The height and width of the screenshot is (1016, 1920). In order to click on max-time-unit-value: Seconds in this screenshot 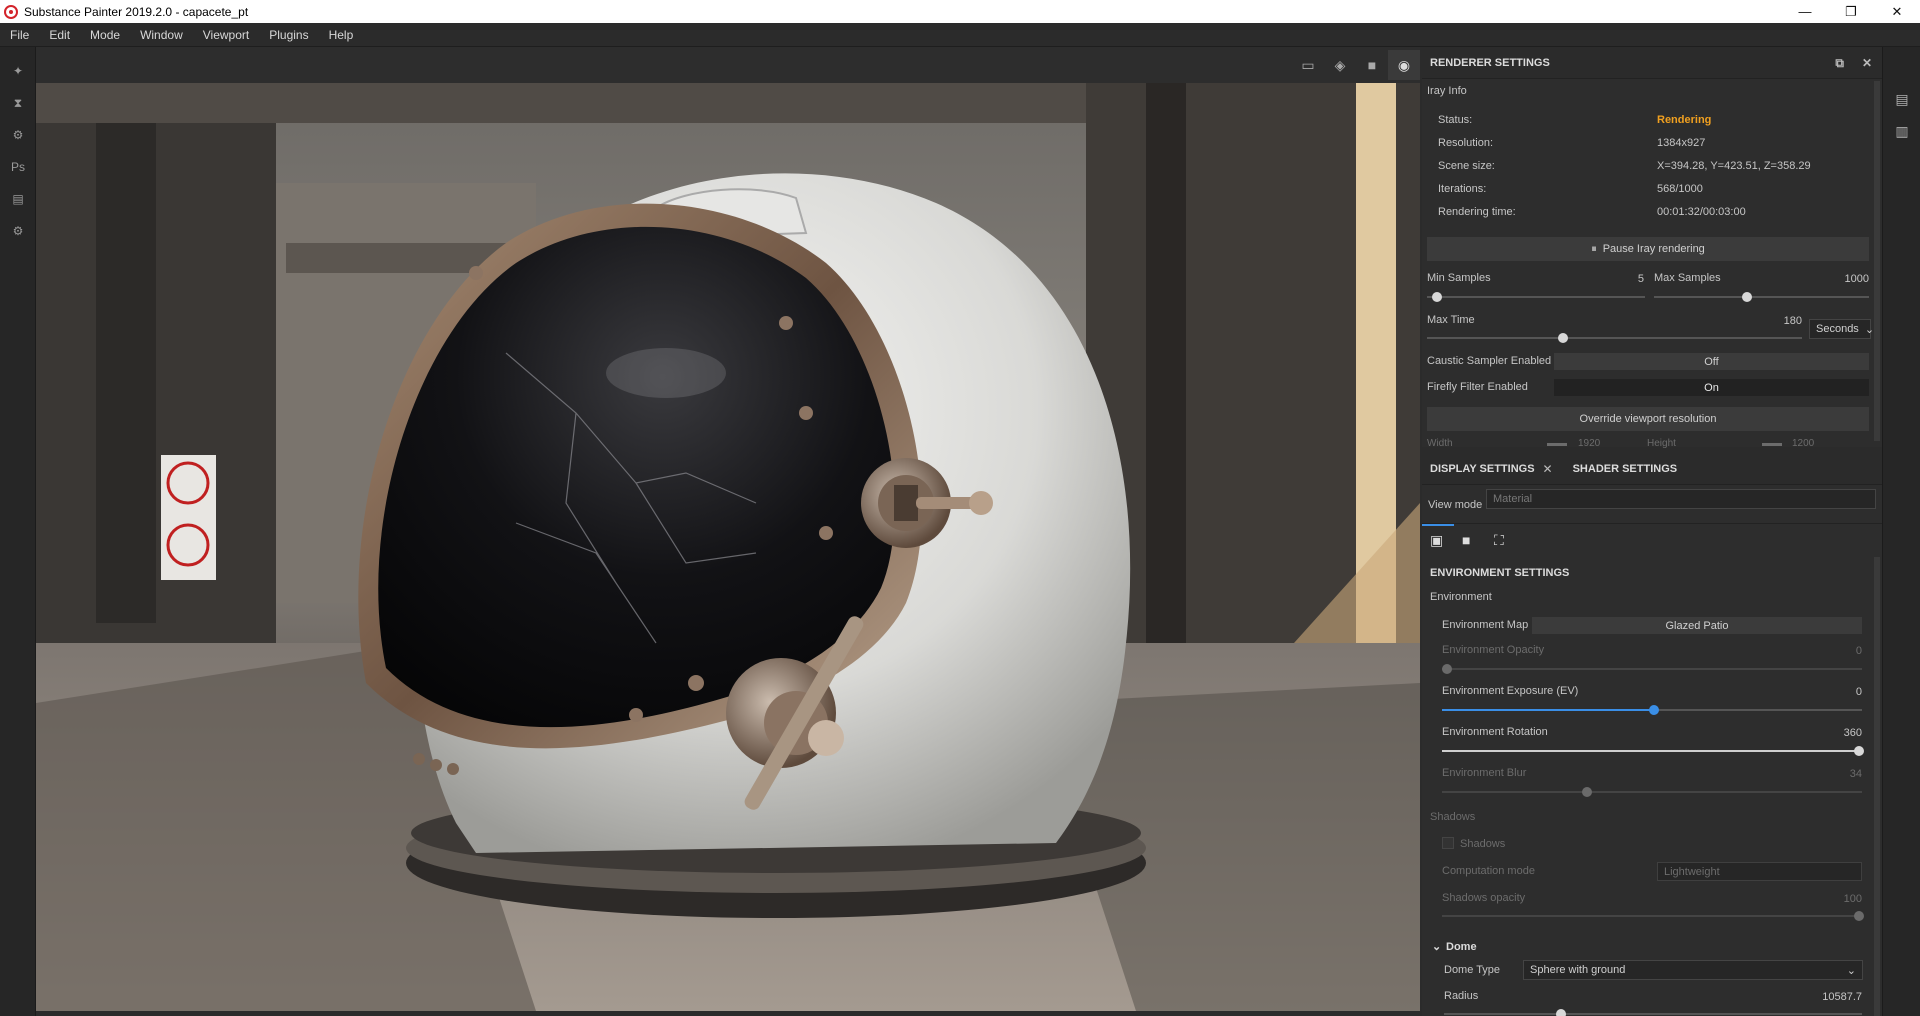, I will do `click(1837, 329)`.